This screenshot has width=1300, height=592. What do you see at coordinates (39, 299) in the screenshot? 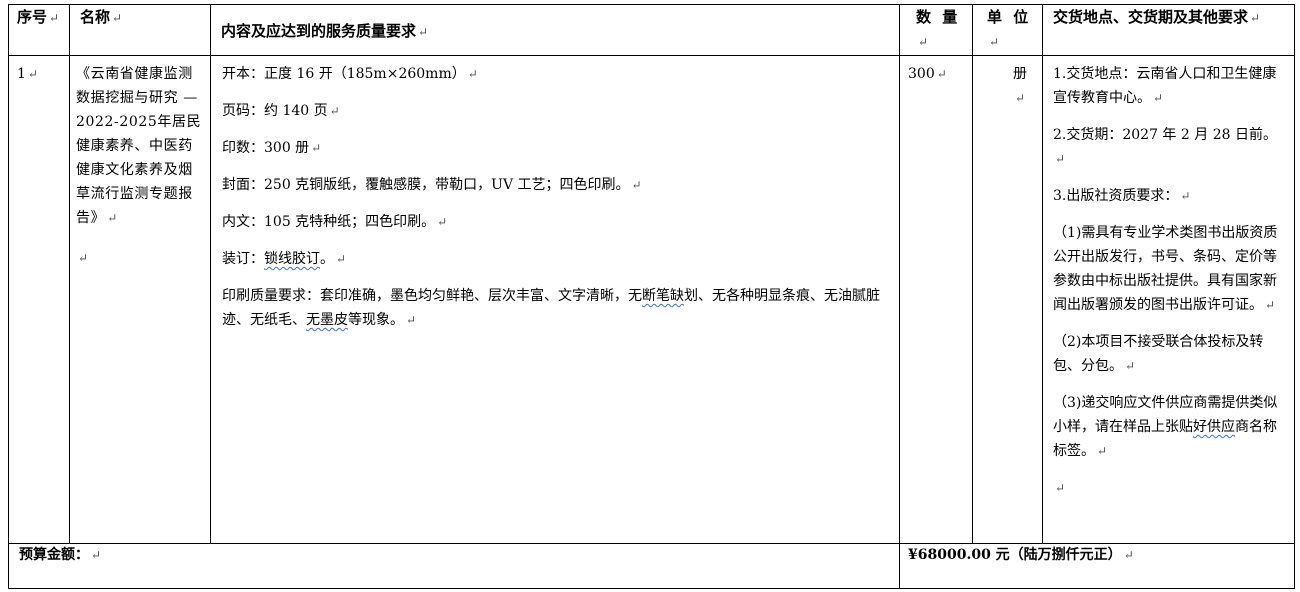
I see `cell-index: 1 ↵` at bounding box center [39, 299].